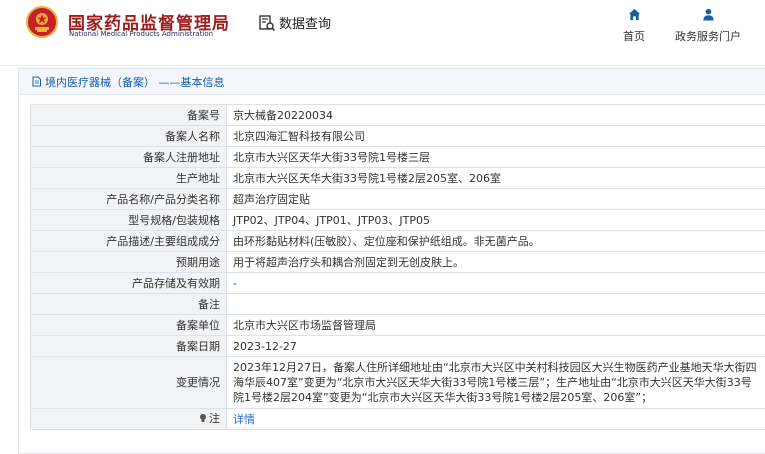  Describe the element at coordinates (708, 25) in the screenshot. I see `nav-service-portal: 政务服务门户` at that location.